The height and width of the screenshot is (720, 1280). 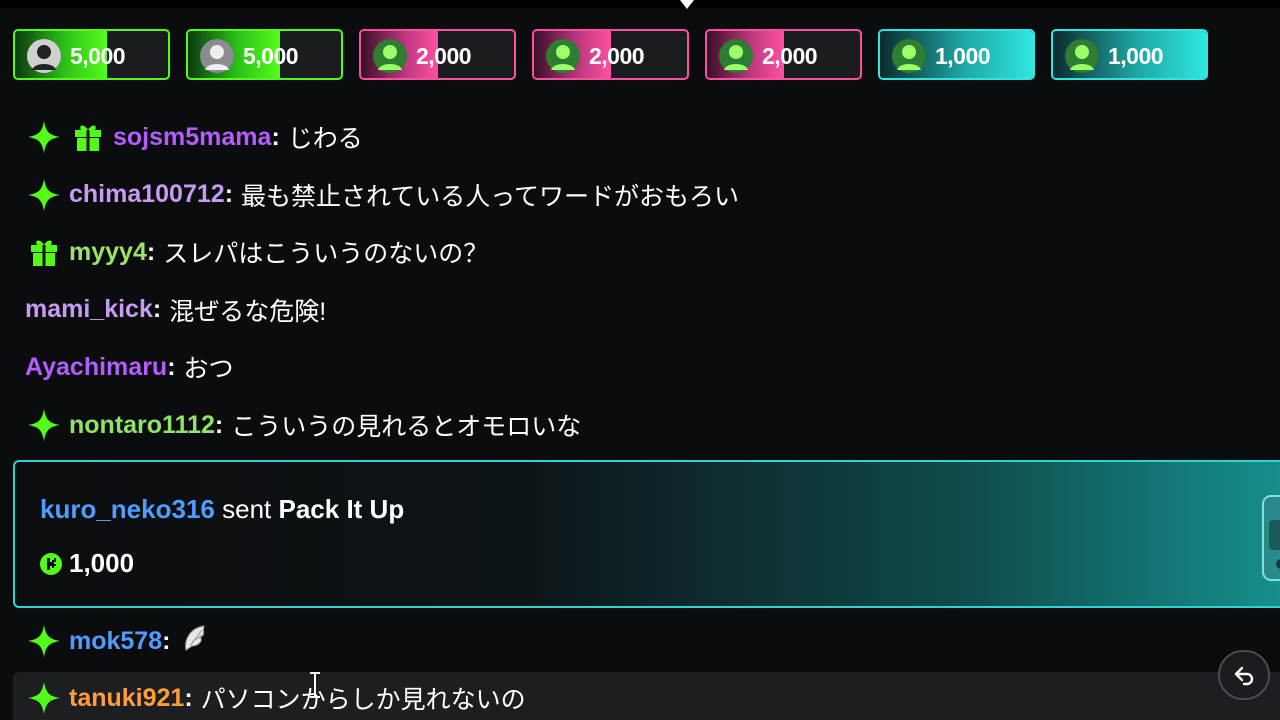 I want to click on gift-amount: 1,000, so click(x=86, y=563).